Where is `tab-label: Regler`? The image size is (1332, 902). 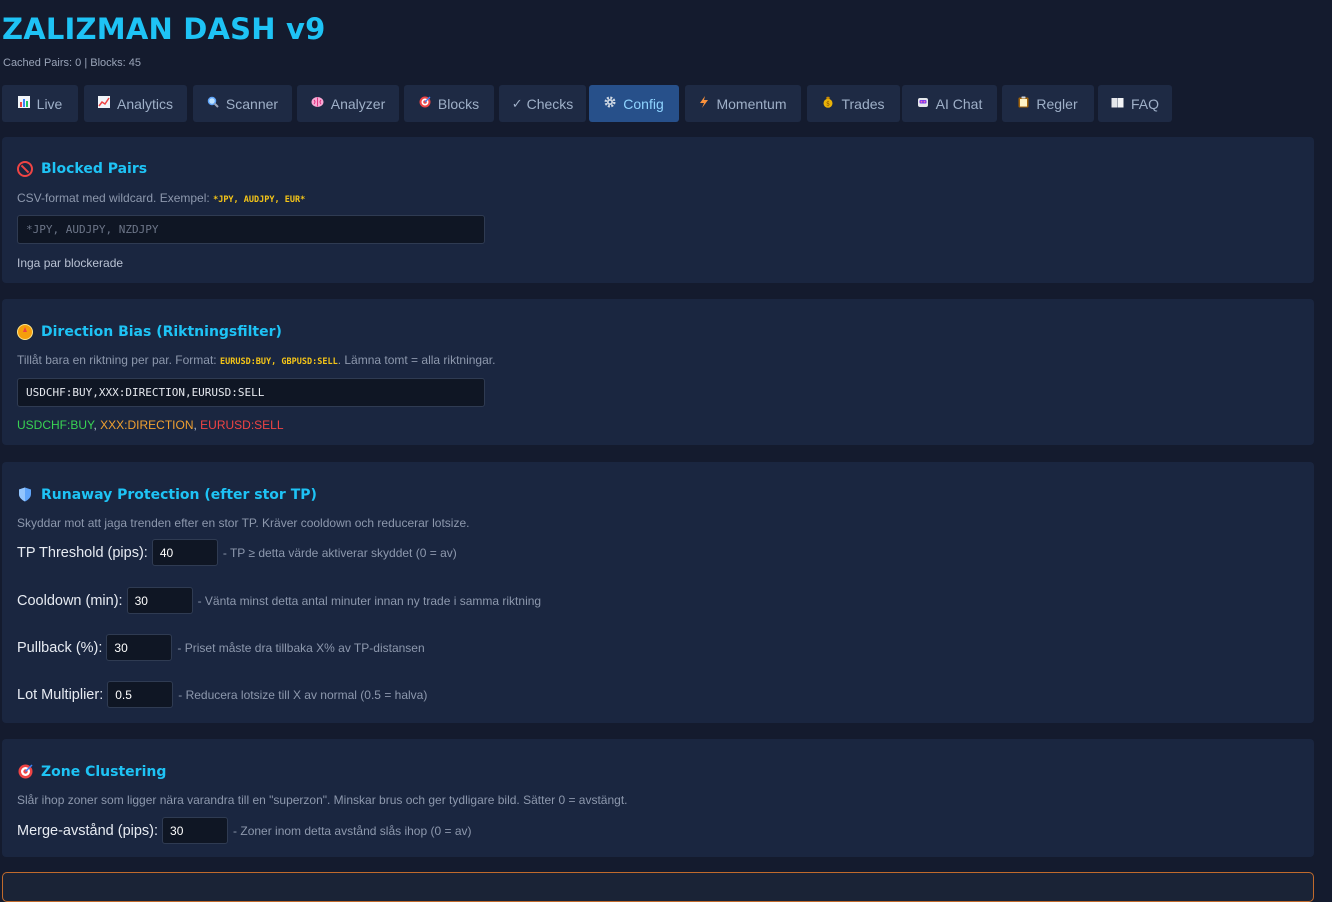 tab-label: Regler is located at coordinates (1057, 103).